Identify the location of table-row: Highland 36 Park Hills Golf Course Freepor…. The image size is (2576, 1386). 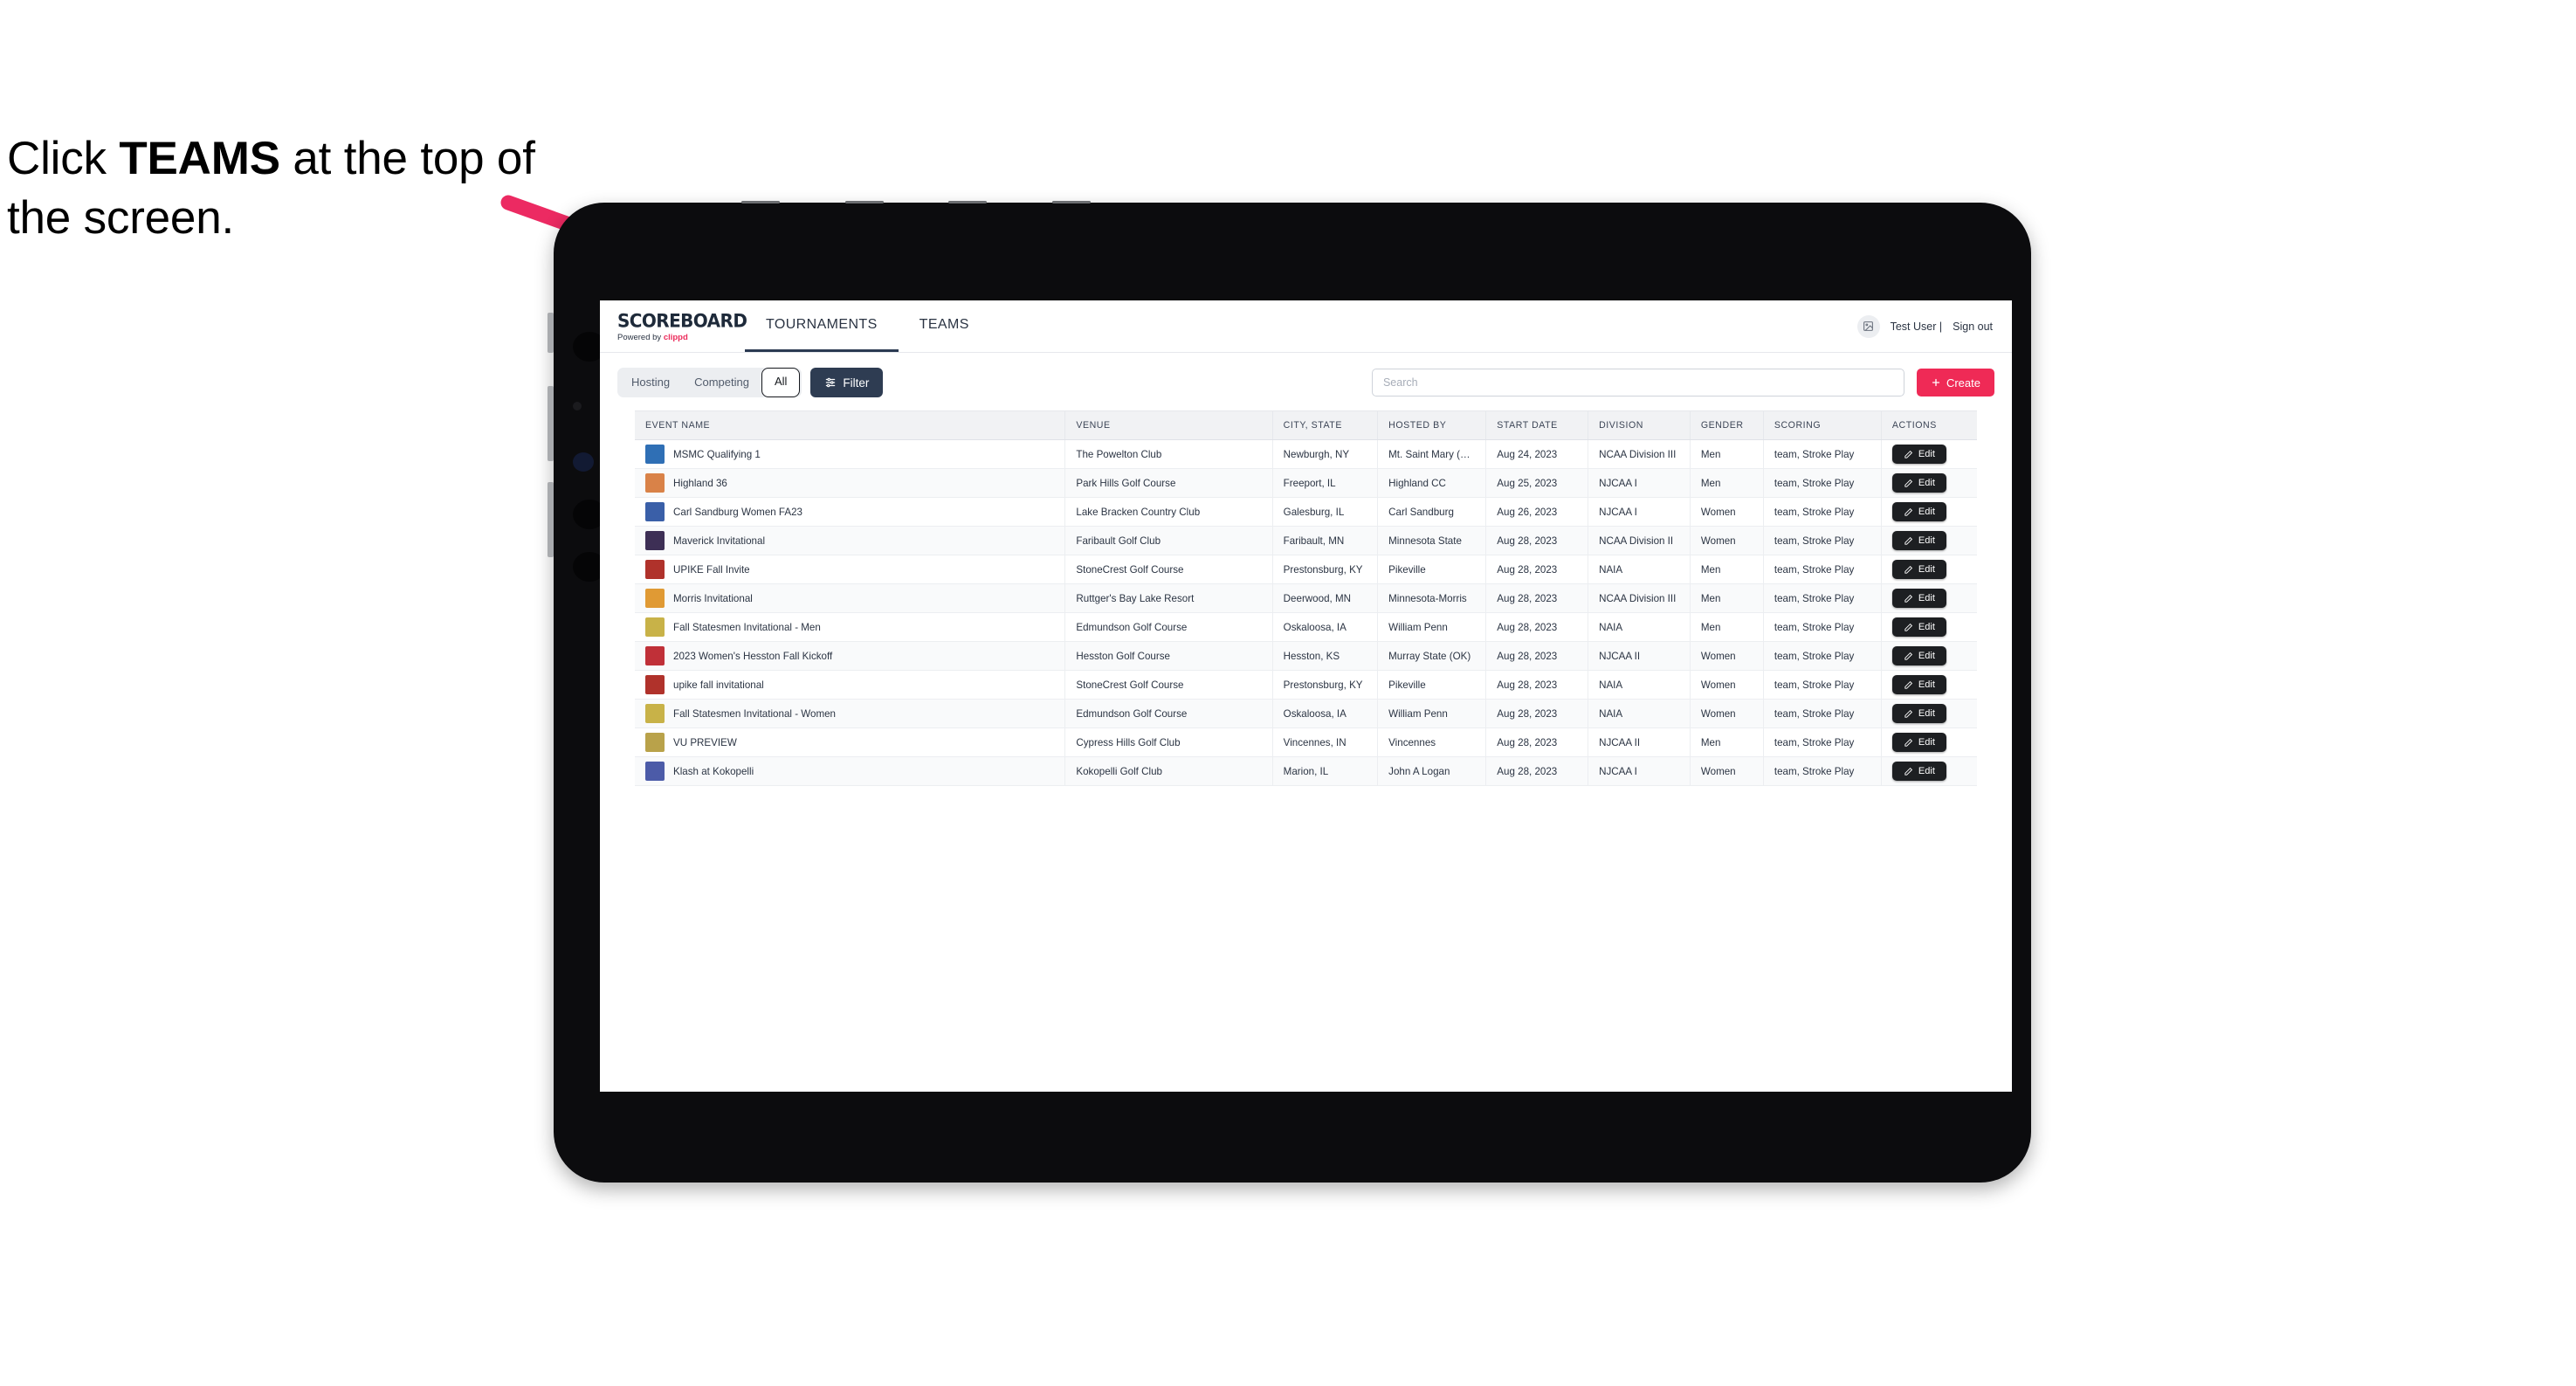
(1306, 483).